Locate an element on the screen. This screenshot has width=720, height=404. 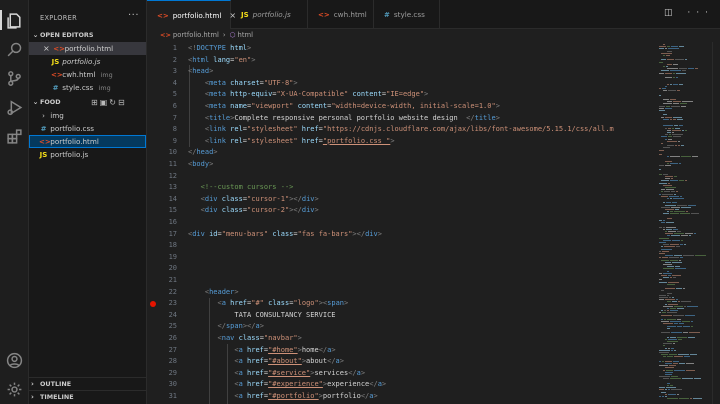
more-actions-icon: ··· is located at coordinates (133, 15).